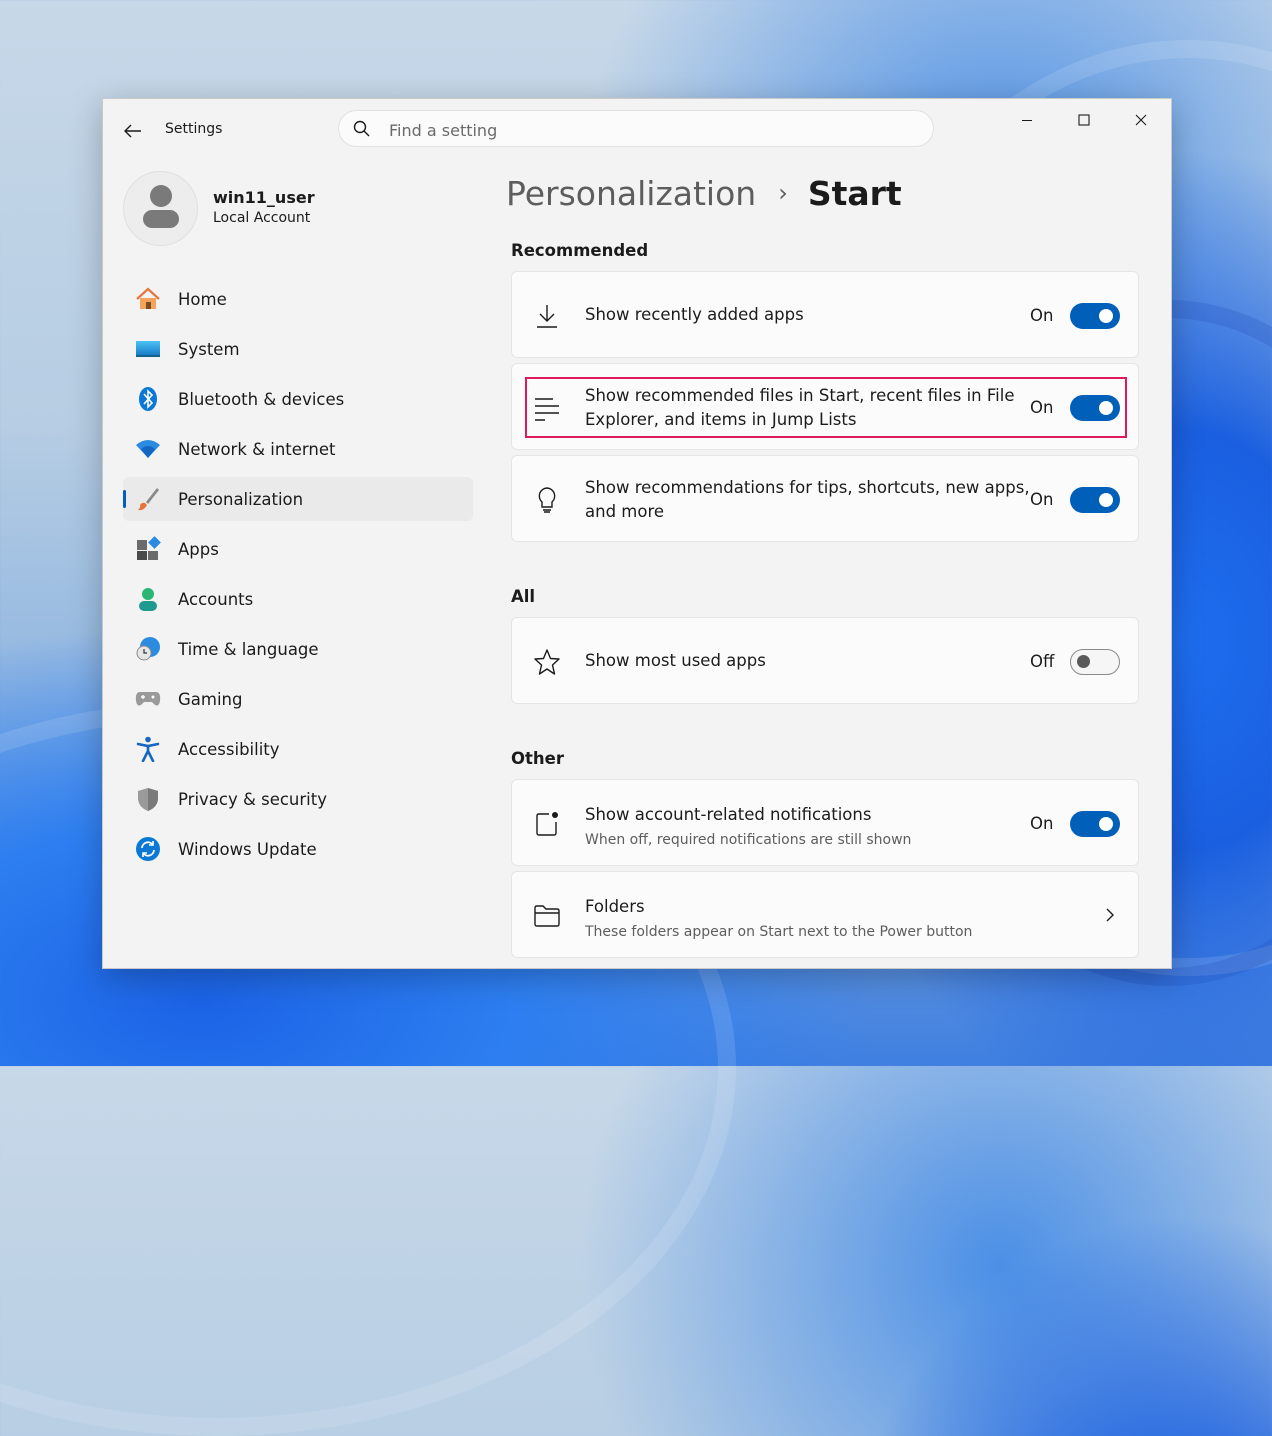 Image resolution: width=1272 pixels, height=1436 pixels. What do you see at coordinates (854, 193) in the screenshot?
I see `page-title: Start` at bounding box center [854, 193].